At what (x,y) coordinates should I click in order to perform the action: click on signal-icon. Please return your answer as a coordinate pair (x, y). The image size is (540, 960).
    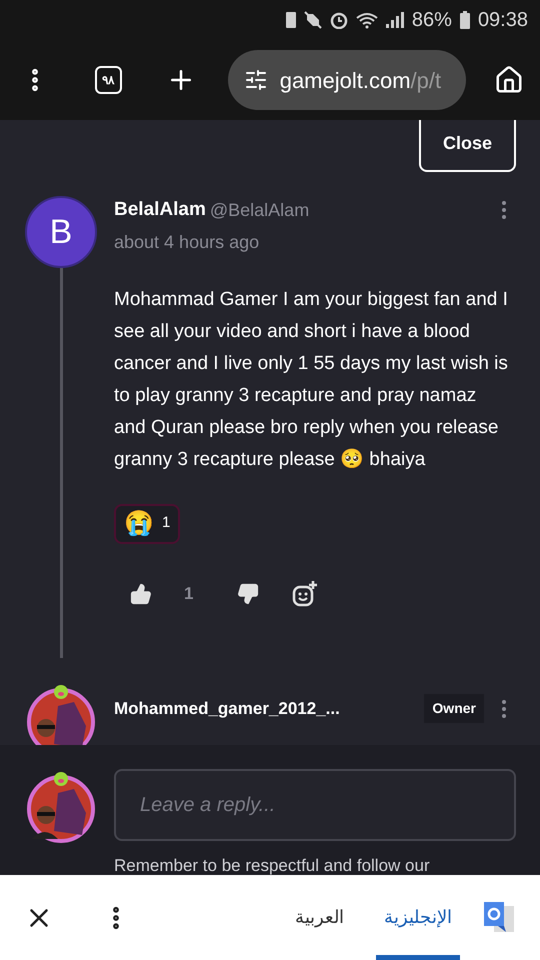
    Looking at the image, I should click on (395, 20).